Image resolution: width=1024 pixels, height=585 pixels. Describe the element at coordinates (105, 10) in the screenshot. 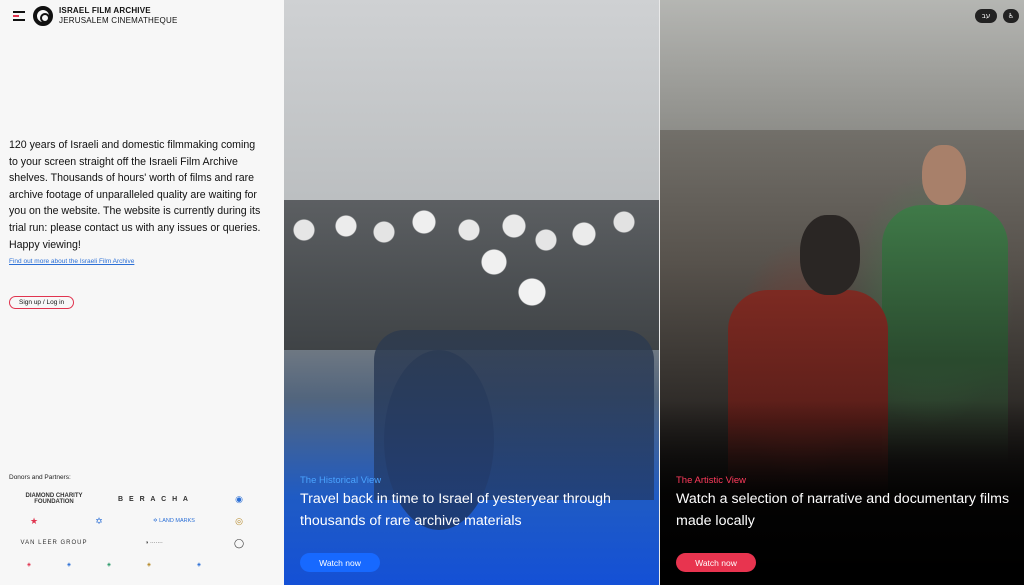

I see `logo-title: ISRAEL FILM ARCHIVE` at that location.